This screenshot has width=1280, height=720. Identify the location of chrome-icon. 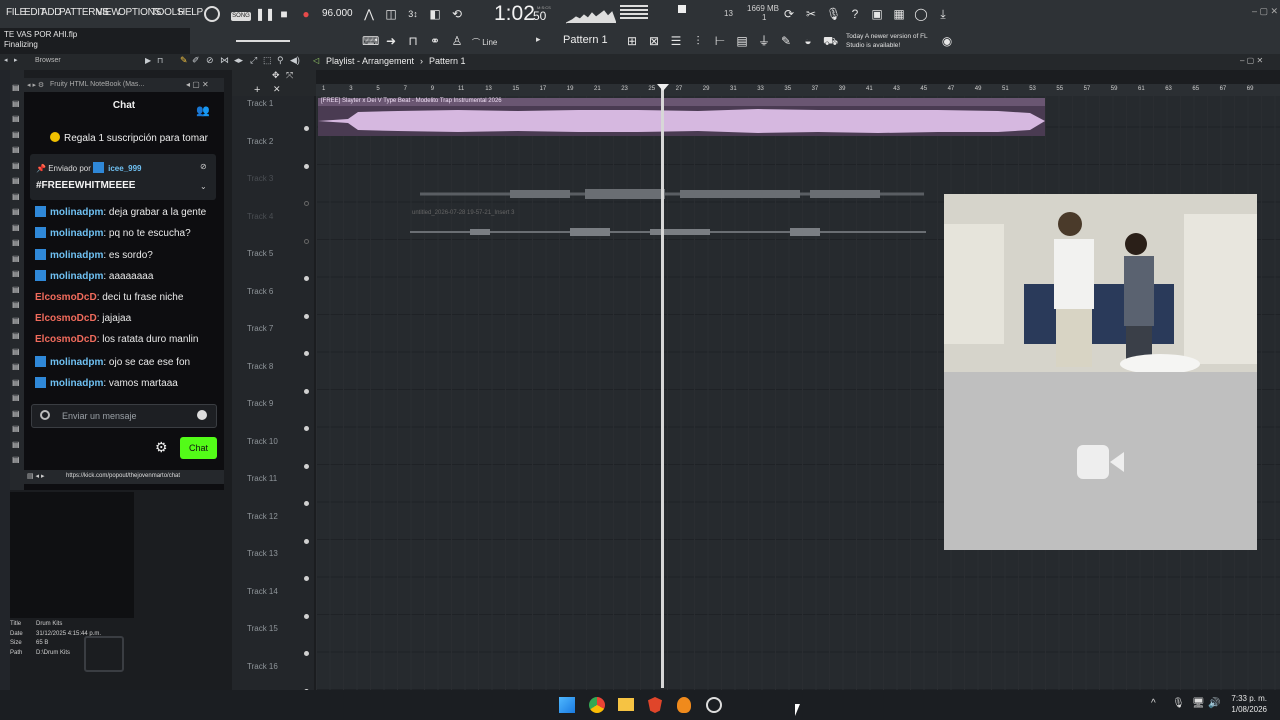
(597, 705).